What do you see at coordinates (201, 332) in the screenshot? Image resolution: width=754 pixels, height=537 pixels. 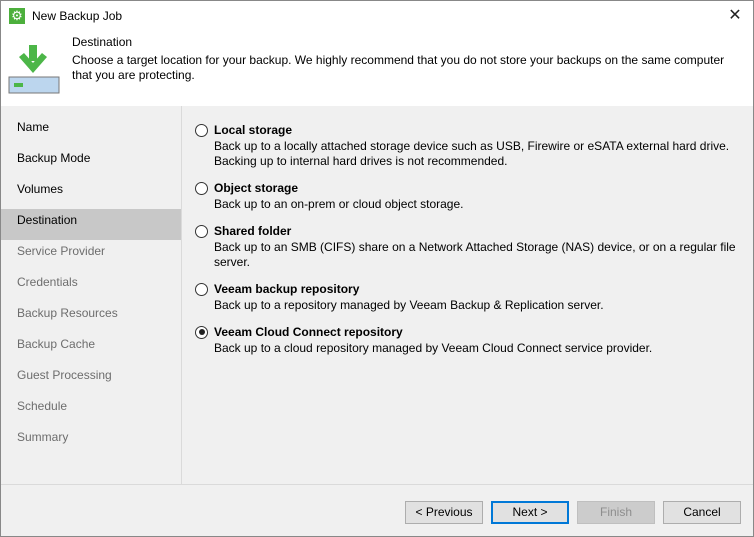 I see `radio-veeam-cloud-connect` at bounding box center [201, 332].